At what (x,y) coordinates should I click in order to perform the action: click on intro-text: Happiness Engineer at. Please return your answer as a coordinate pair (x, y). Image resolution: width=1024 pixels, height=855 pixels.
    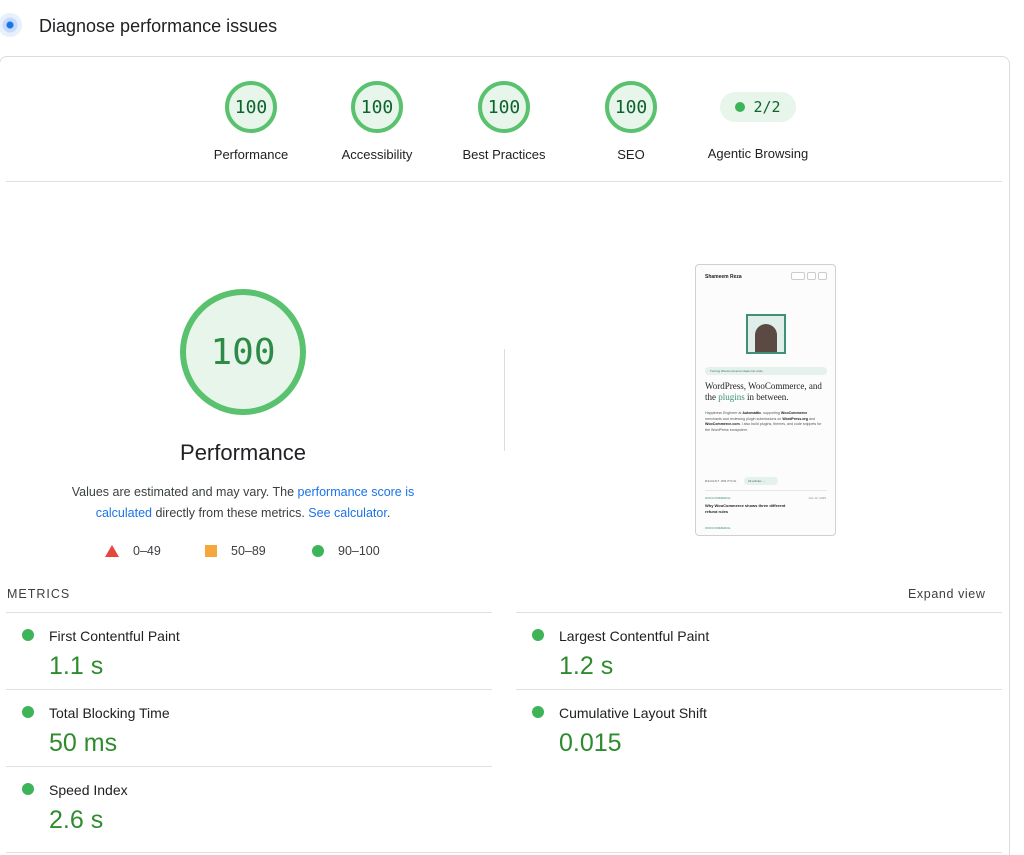
    Looking at the image, I should click on (724, 413).